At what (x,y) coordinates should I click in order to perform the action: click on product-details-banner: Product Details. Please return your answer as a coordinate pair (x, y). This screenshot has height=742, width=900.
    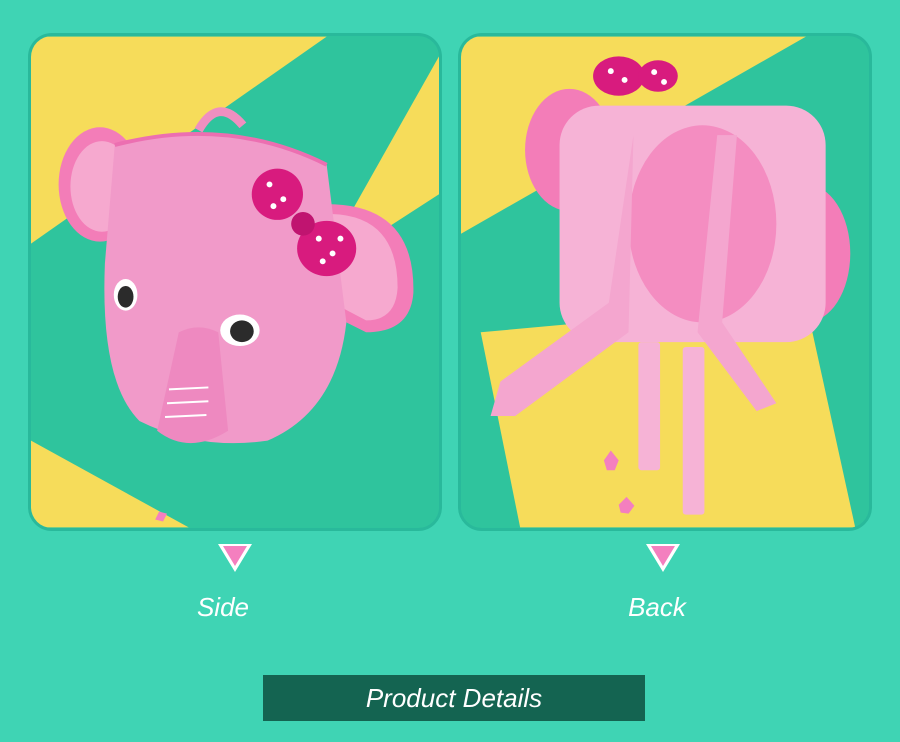
    Looking at the image, I should click on (454, 698).